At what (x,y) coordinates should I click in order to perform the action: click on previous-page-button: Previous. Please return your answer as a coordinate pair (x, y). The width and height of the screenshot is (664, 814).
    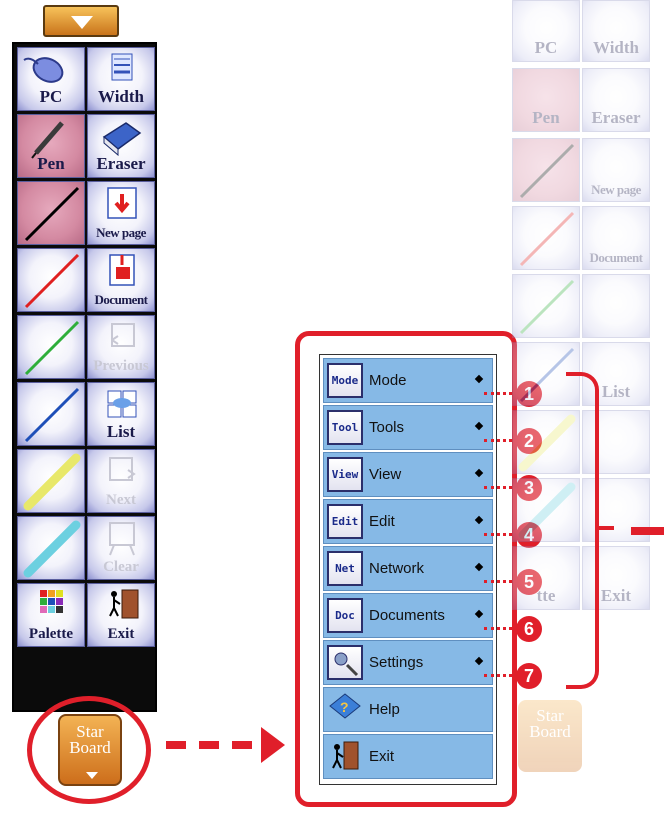
    Looking at the image, I should click on (121, 347).